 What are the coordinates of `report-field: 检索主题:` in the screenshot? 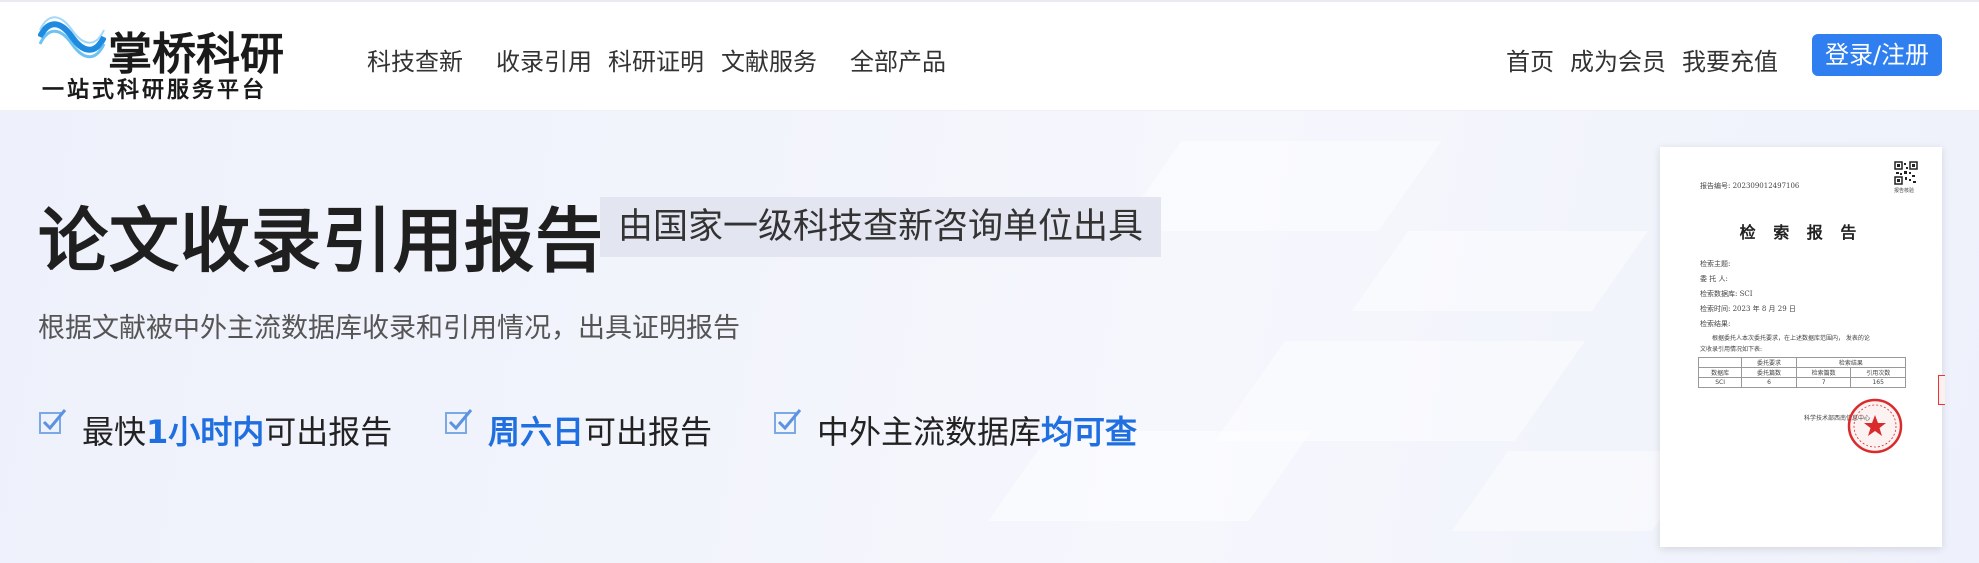 It's located at (1715, 264).